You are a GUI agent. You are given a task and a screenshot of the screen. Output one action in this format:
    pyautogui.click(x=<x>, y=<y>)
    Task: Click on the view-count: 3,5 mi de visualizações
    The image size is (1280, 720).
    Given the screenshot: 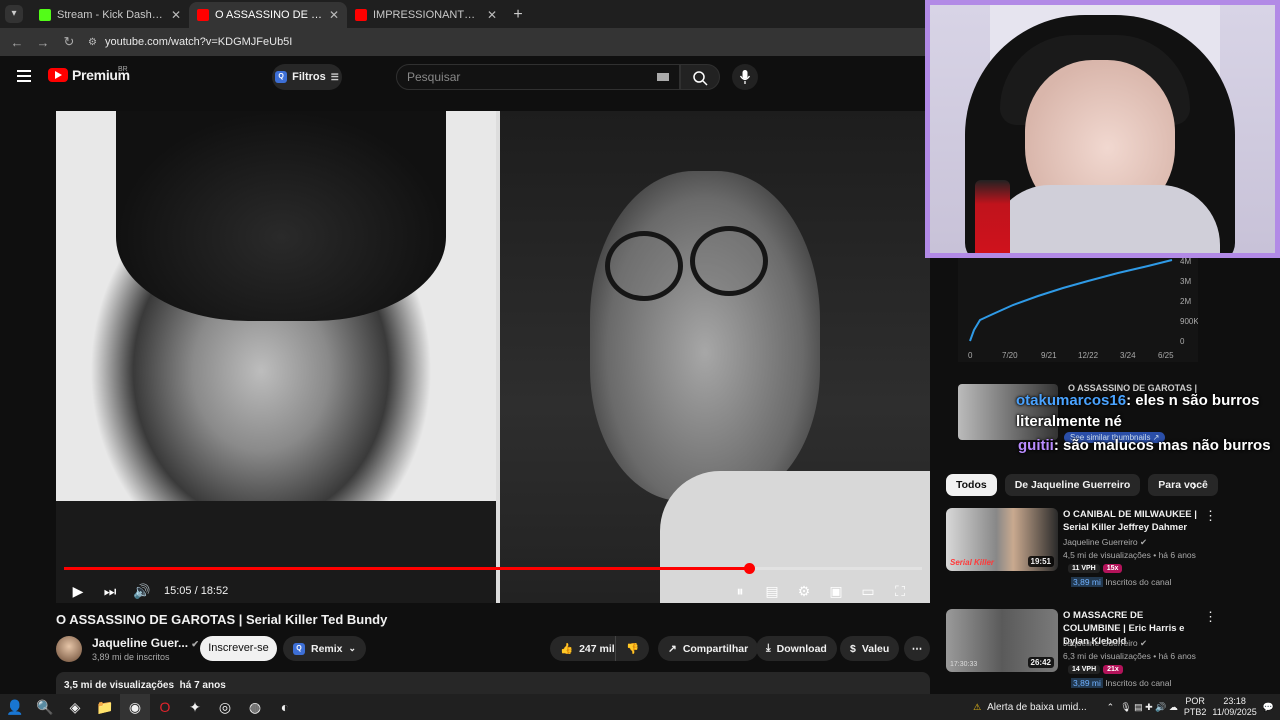 What is the action you would take?
    pyautogui.click(x=119, y=685)
    